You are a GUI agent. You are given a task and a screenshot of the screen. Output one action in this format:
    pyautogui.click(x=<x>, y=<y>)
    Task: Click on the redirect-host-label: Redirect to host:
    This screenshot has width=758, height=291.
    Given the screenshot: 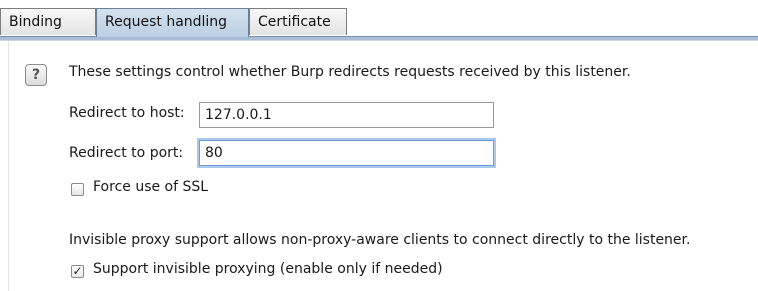 What is the action you would take?
    pyautogui.click(x=127, y=113)
    